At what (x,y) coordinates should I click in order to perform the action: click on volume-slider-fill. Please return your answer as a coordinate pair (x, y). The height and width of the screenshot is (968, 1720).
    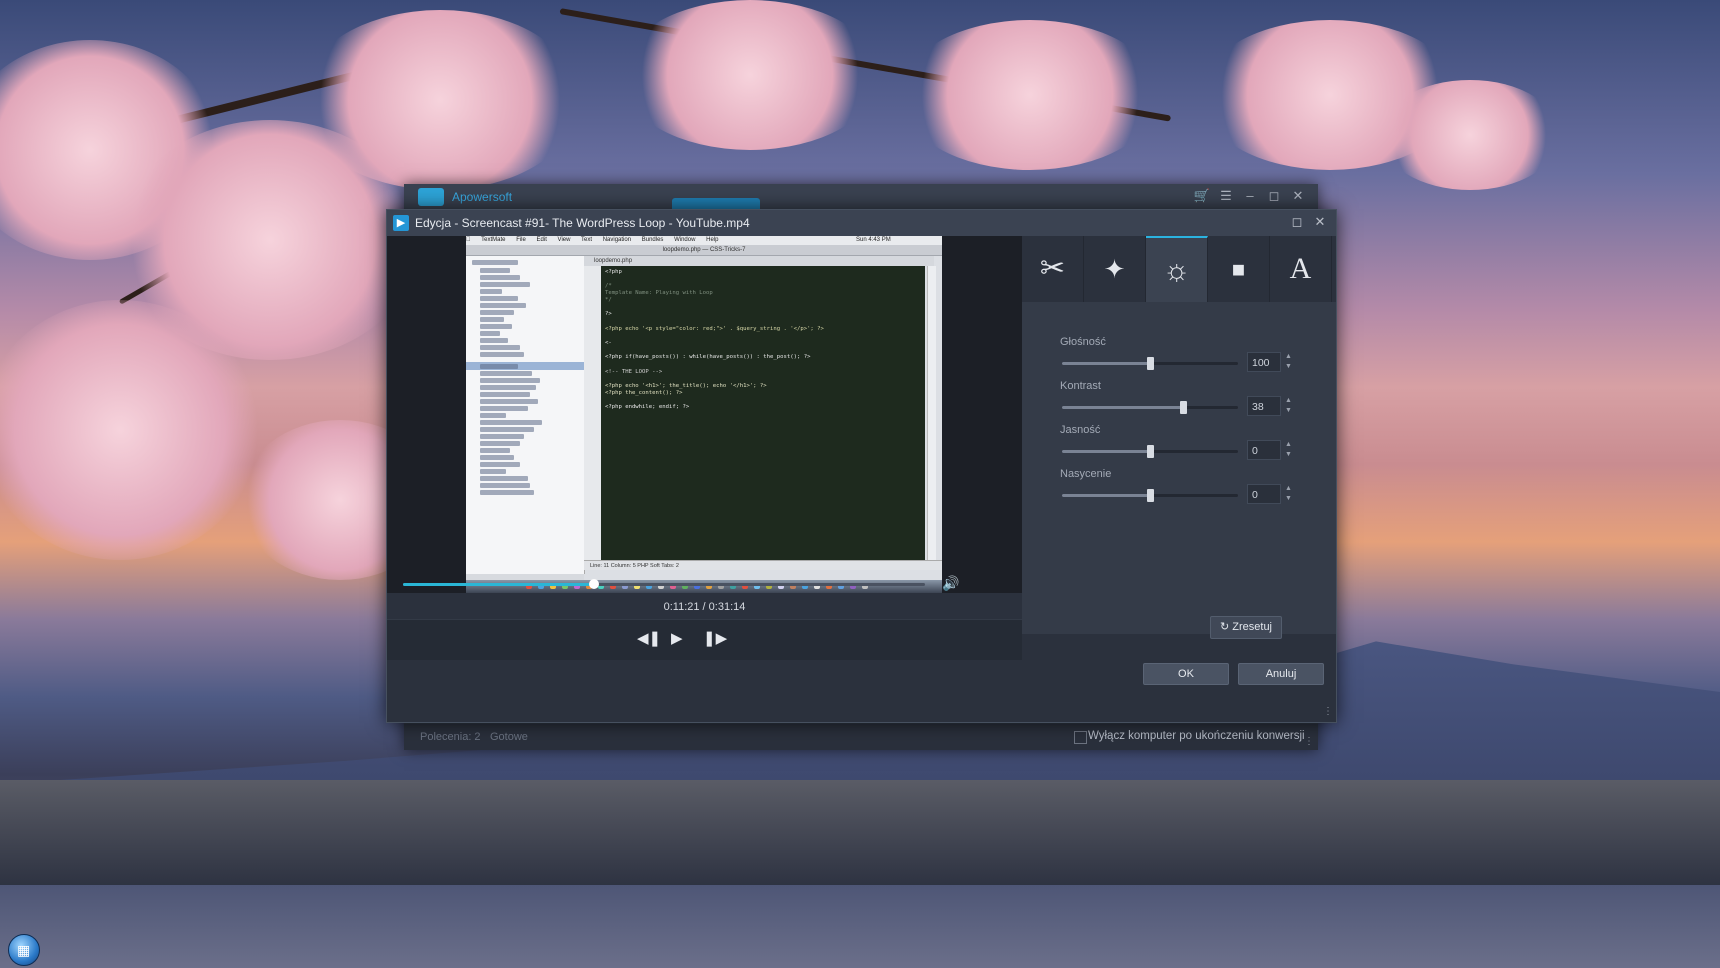
    Looking at the image, I should click on (1106, 363).